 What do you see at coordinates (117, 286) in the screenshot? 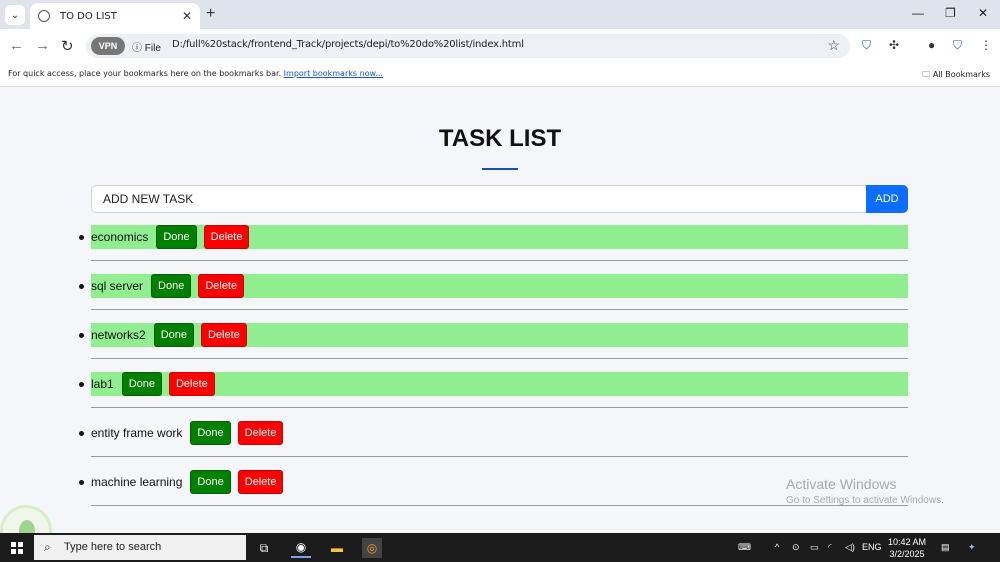
I see `task-name: sql server` at bounding box center [117, 286].